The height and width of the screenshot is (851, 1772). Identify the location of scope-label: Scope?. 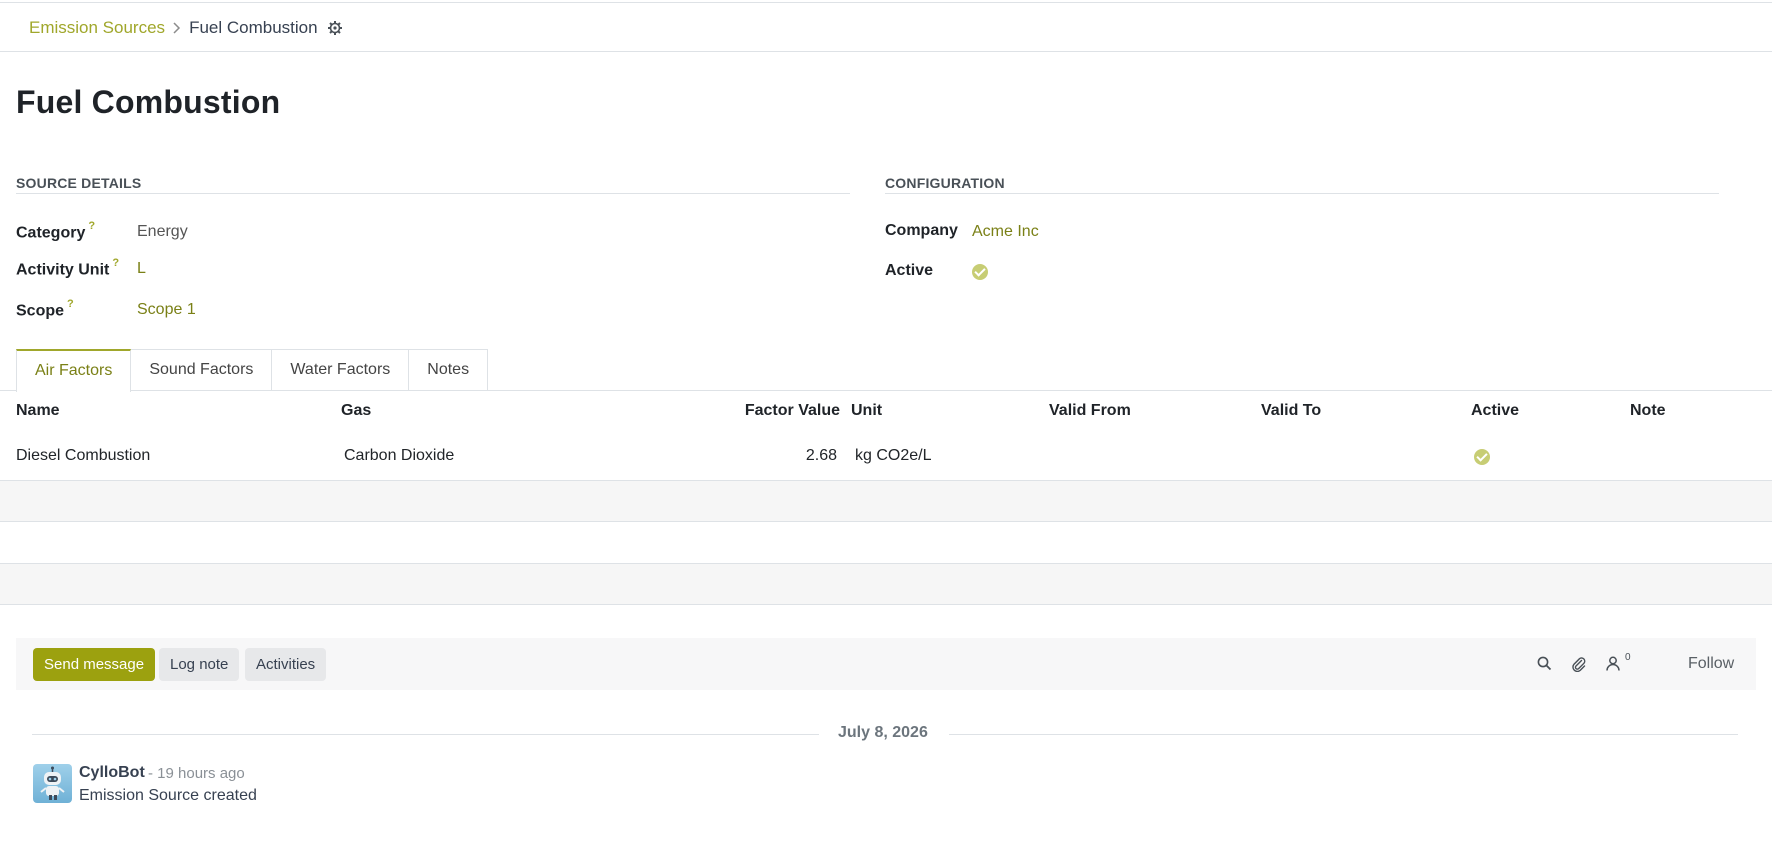
(45, 309).